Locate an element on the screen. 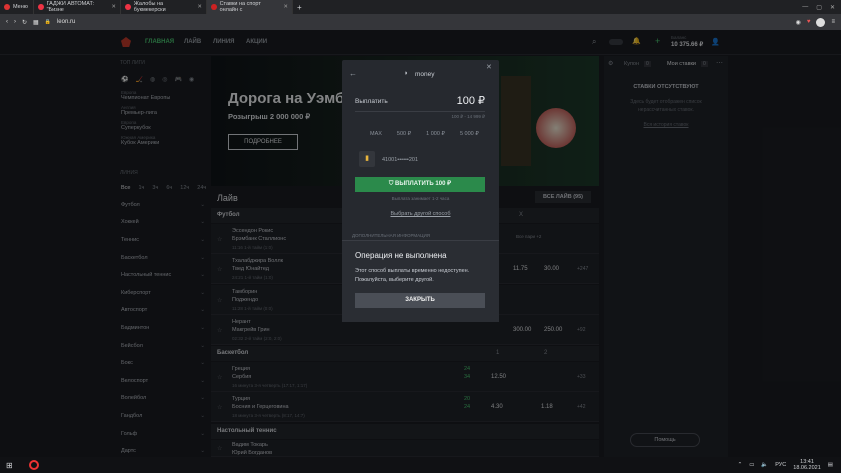  browser-menu-button: Меню is located at coordinates (17, 7).